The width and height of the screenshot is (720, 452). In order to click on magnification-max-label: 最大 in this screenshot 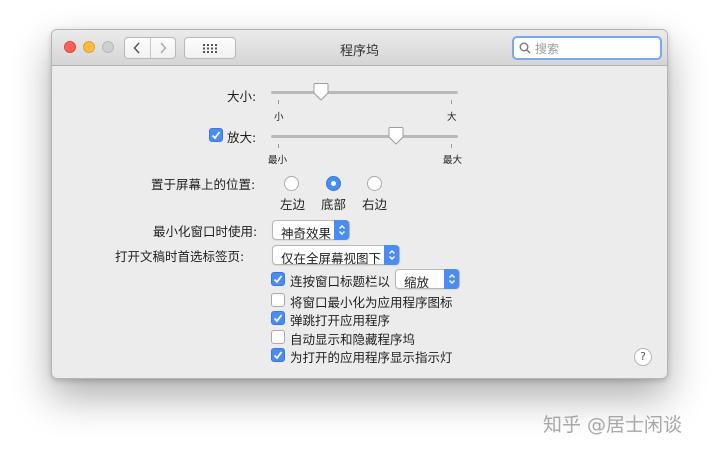, I will do `click(453, 160)`.